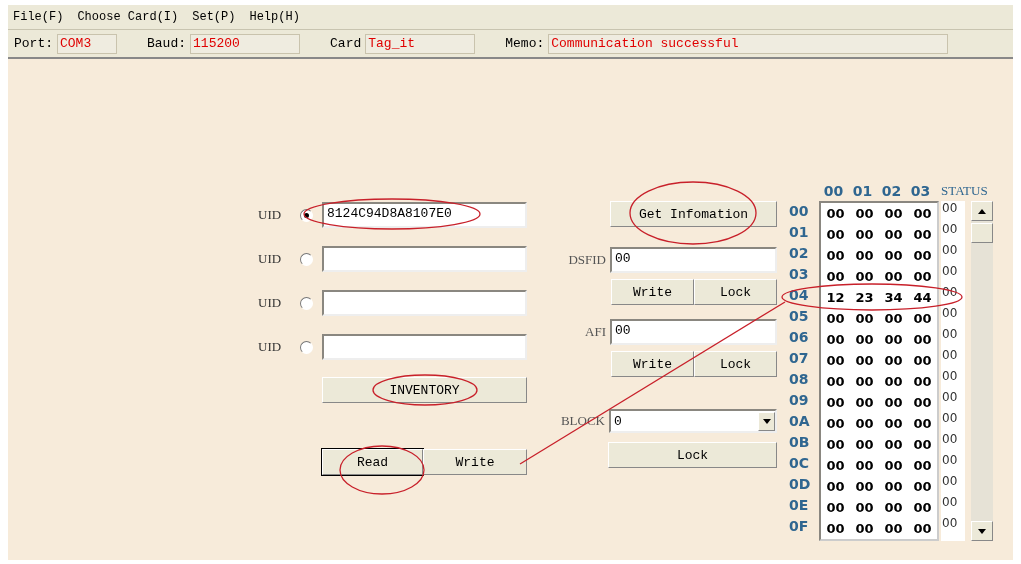 The width and height of the screenshot is (1021, 564). Describe the element at coordinates (799, 358) in the screenshot. I see `block-address: 07` at that location.